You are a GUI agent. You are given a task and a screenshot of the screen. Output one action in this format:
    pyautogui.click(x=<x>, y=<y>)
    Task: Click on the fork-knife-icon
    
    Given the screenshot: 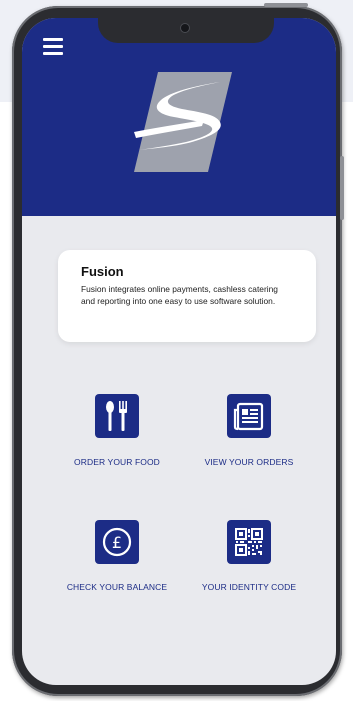 What is the action you would take?
    pyautogui.click(x=117, y=416)
    